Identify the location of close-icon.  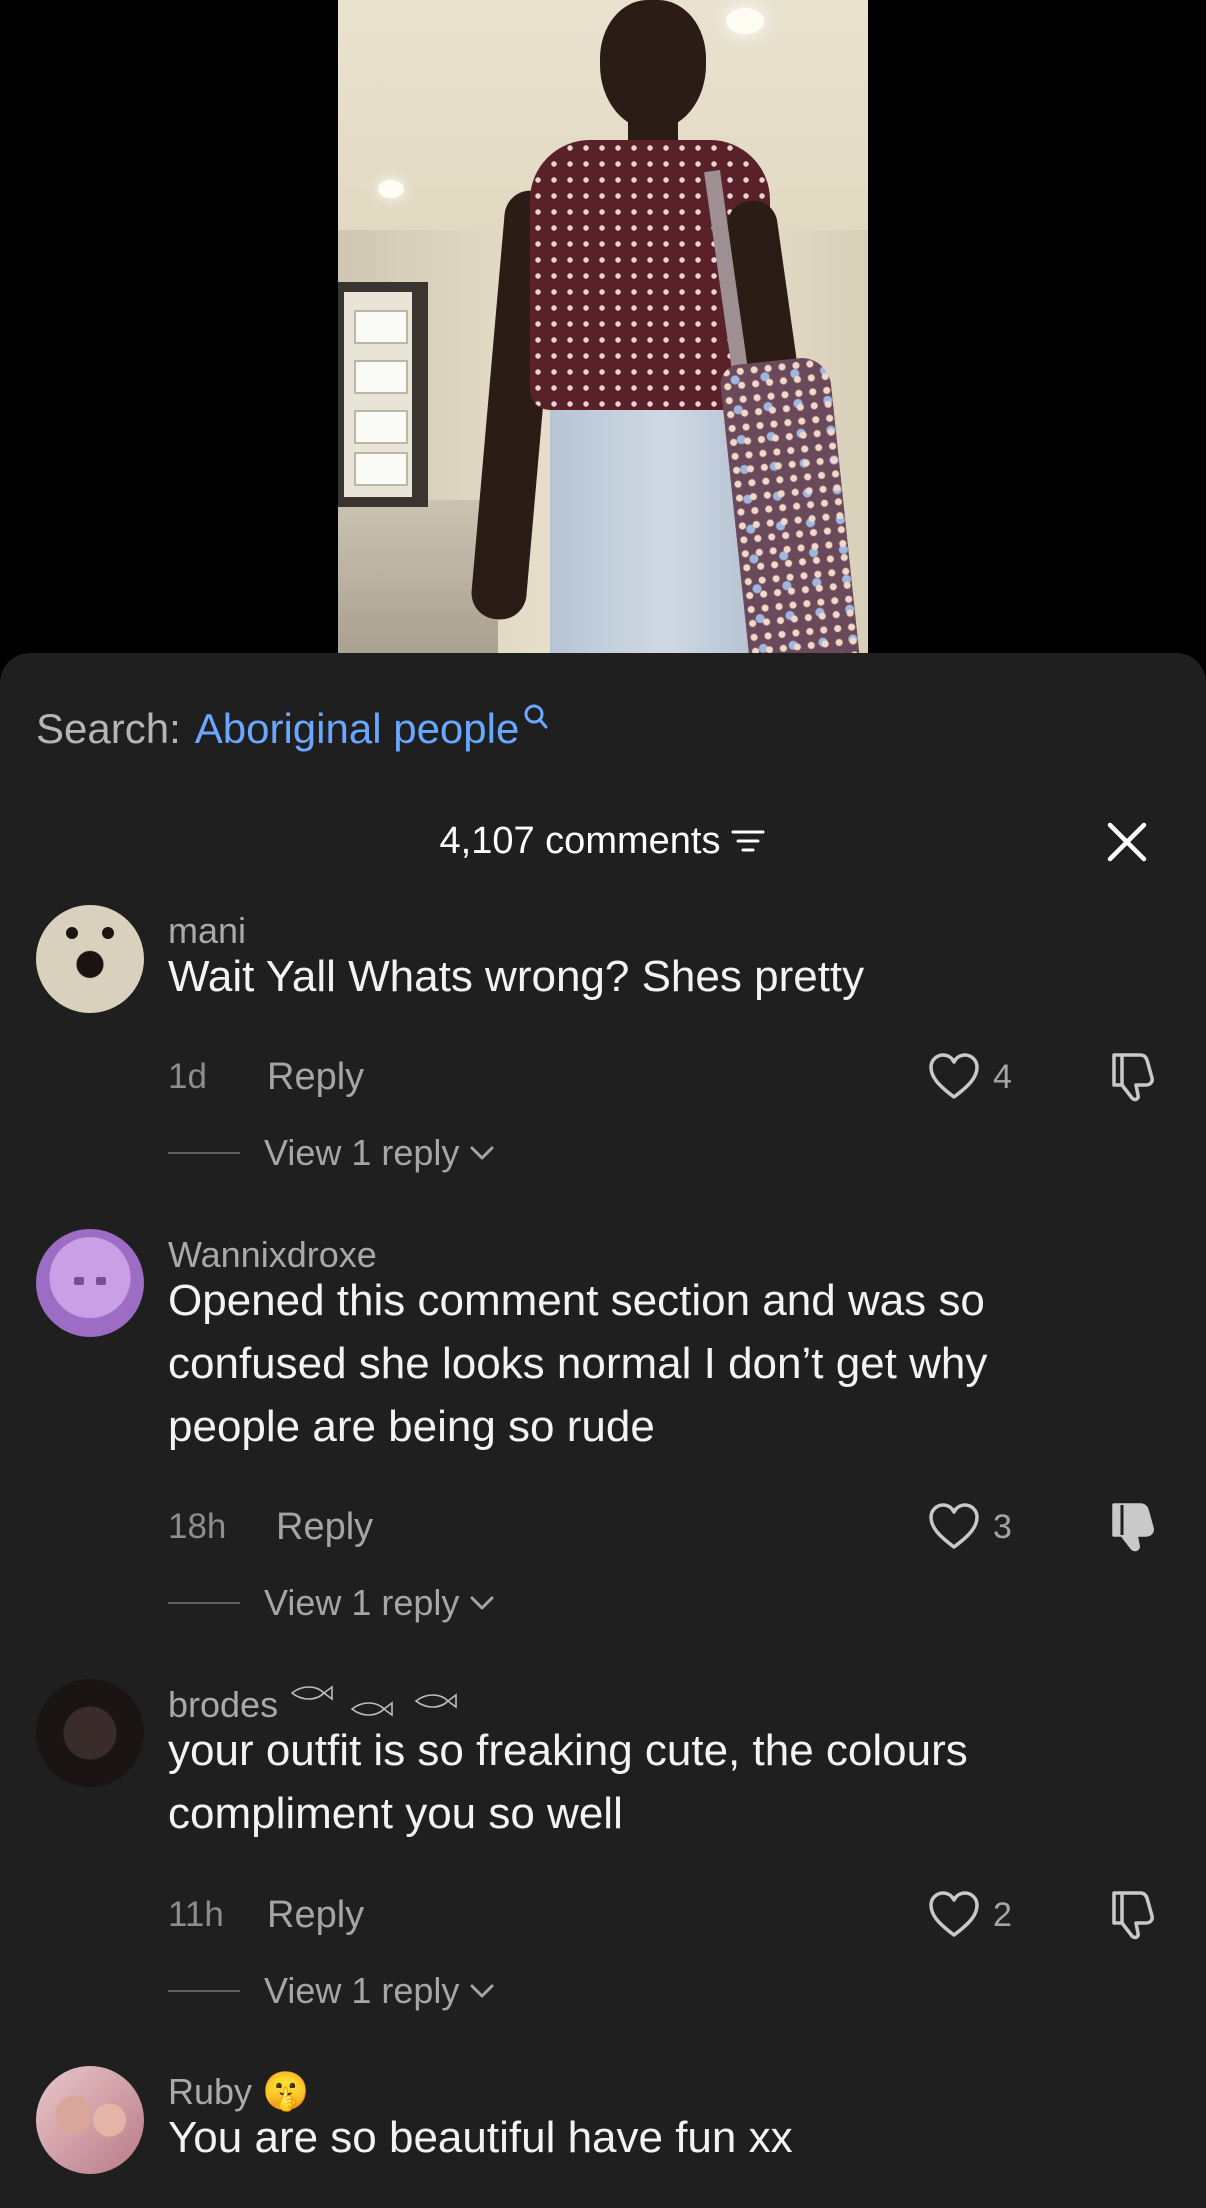
(1127, 842).